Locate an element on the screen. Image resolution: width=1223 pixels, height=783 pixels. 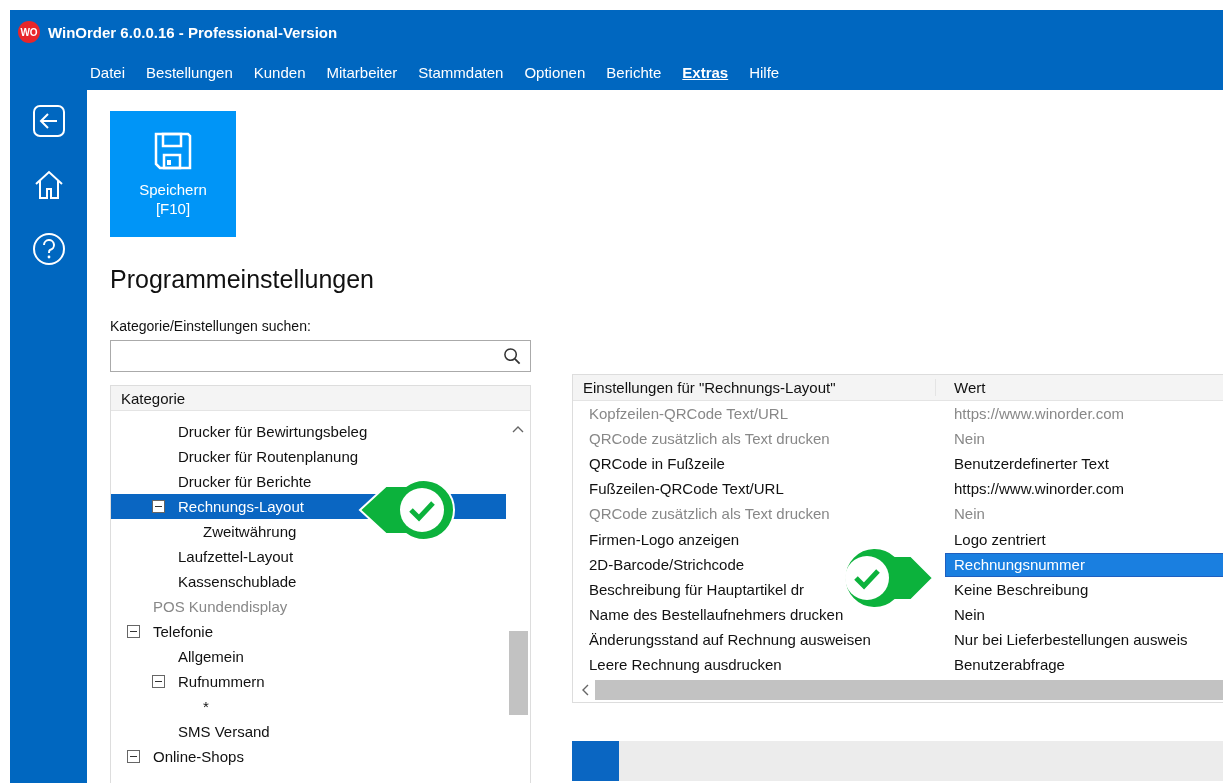
setting-value: Keine Beschreibung is located at coordinates (1079, 589).